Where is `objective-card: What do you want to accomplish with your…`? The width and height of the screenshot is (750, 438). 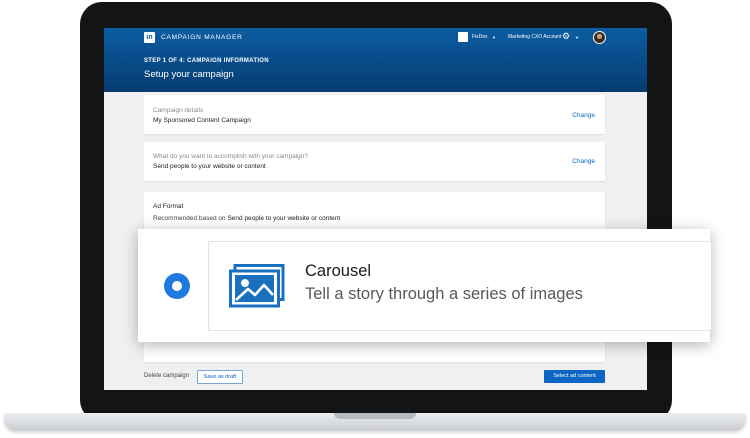 objective-card: What do you want to accomplish with your… is located at coordinates (374, 161).